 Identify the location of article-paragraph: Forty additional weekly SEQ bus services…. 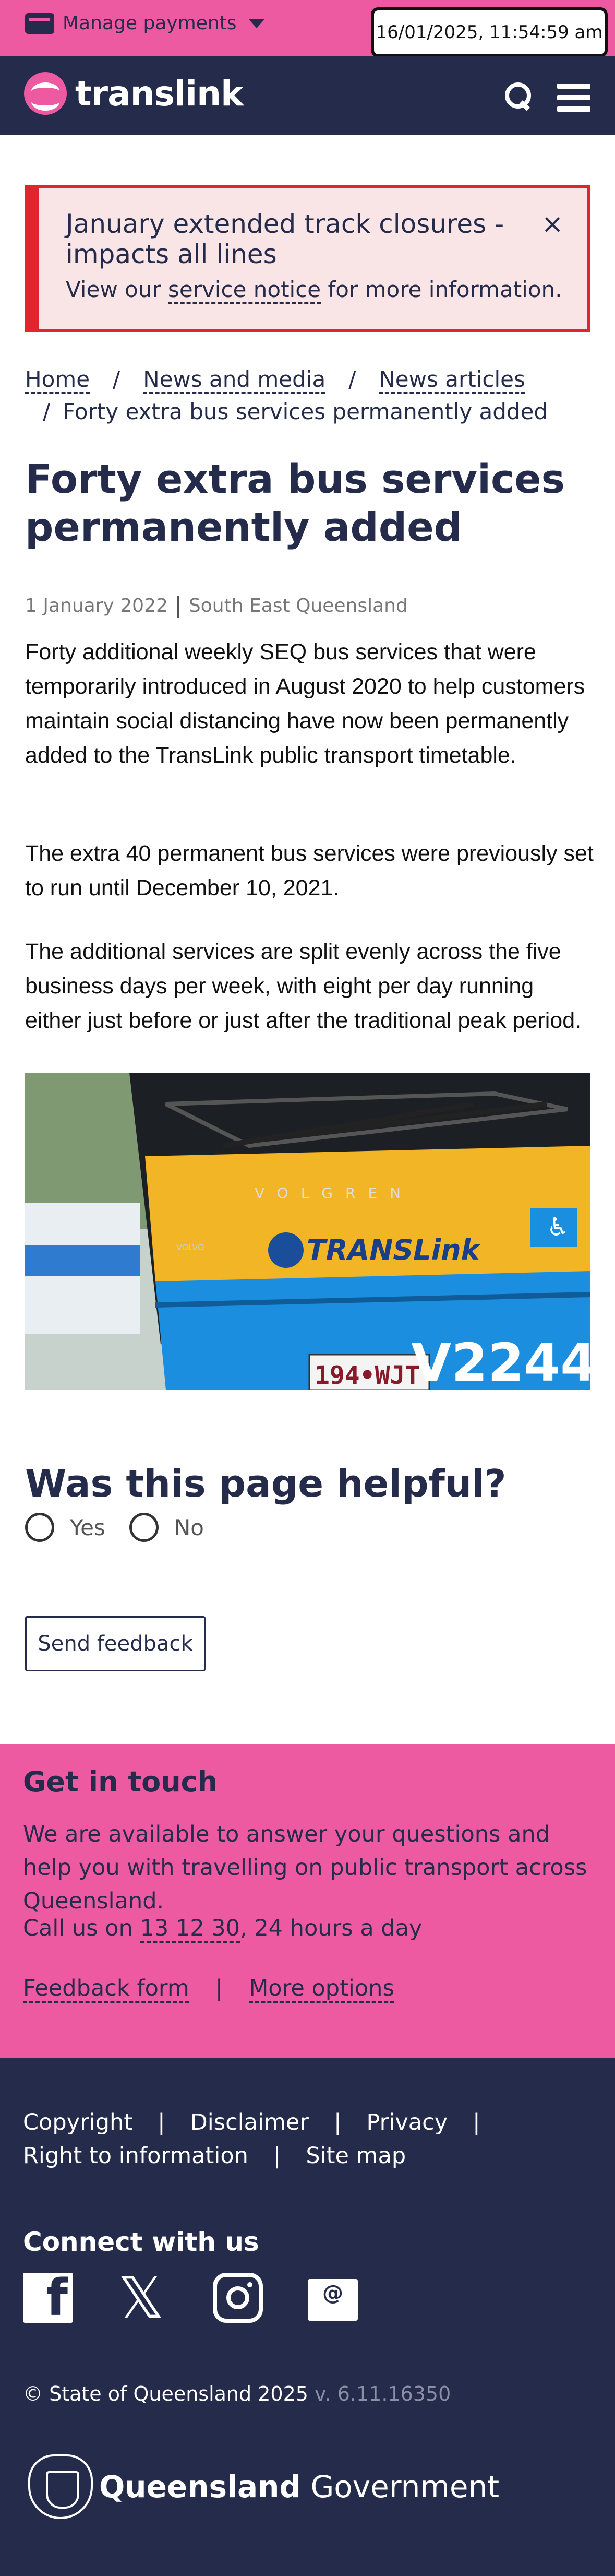
(305, 703).